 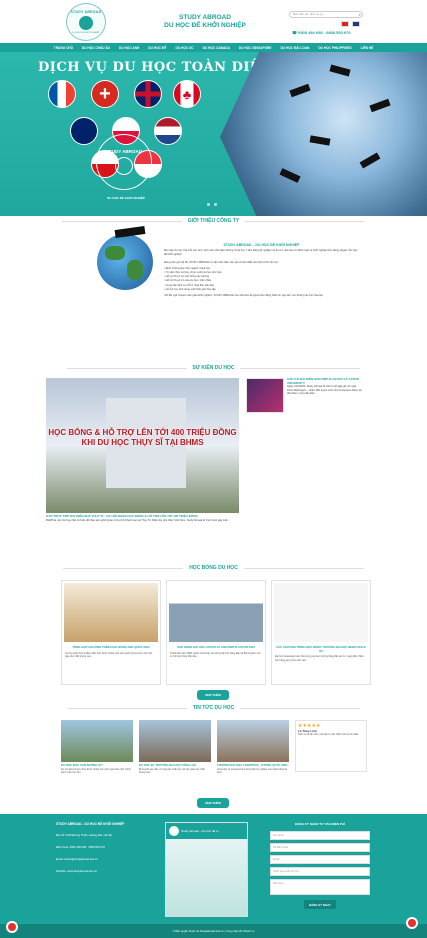 I want to click on brand-title: STUDY ABROAD DU HỌC ĐỂ KHỞI NGHIỆP, so click(x=205, y=22).